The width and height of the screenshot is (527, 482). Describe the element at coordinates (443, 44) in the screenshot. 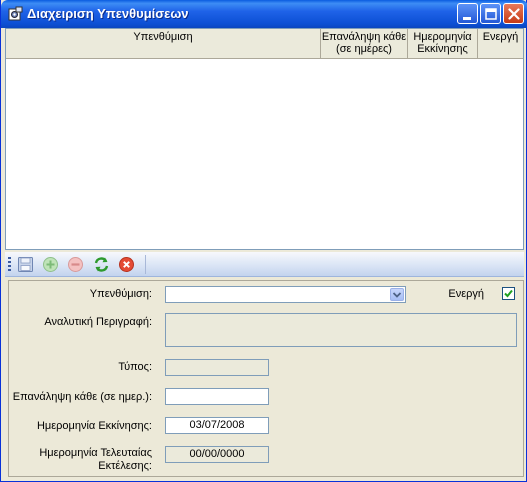

I see `column-header-start-date: Ημερομηνία Εκκίνησης` at that location.